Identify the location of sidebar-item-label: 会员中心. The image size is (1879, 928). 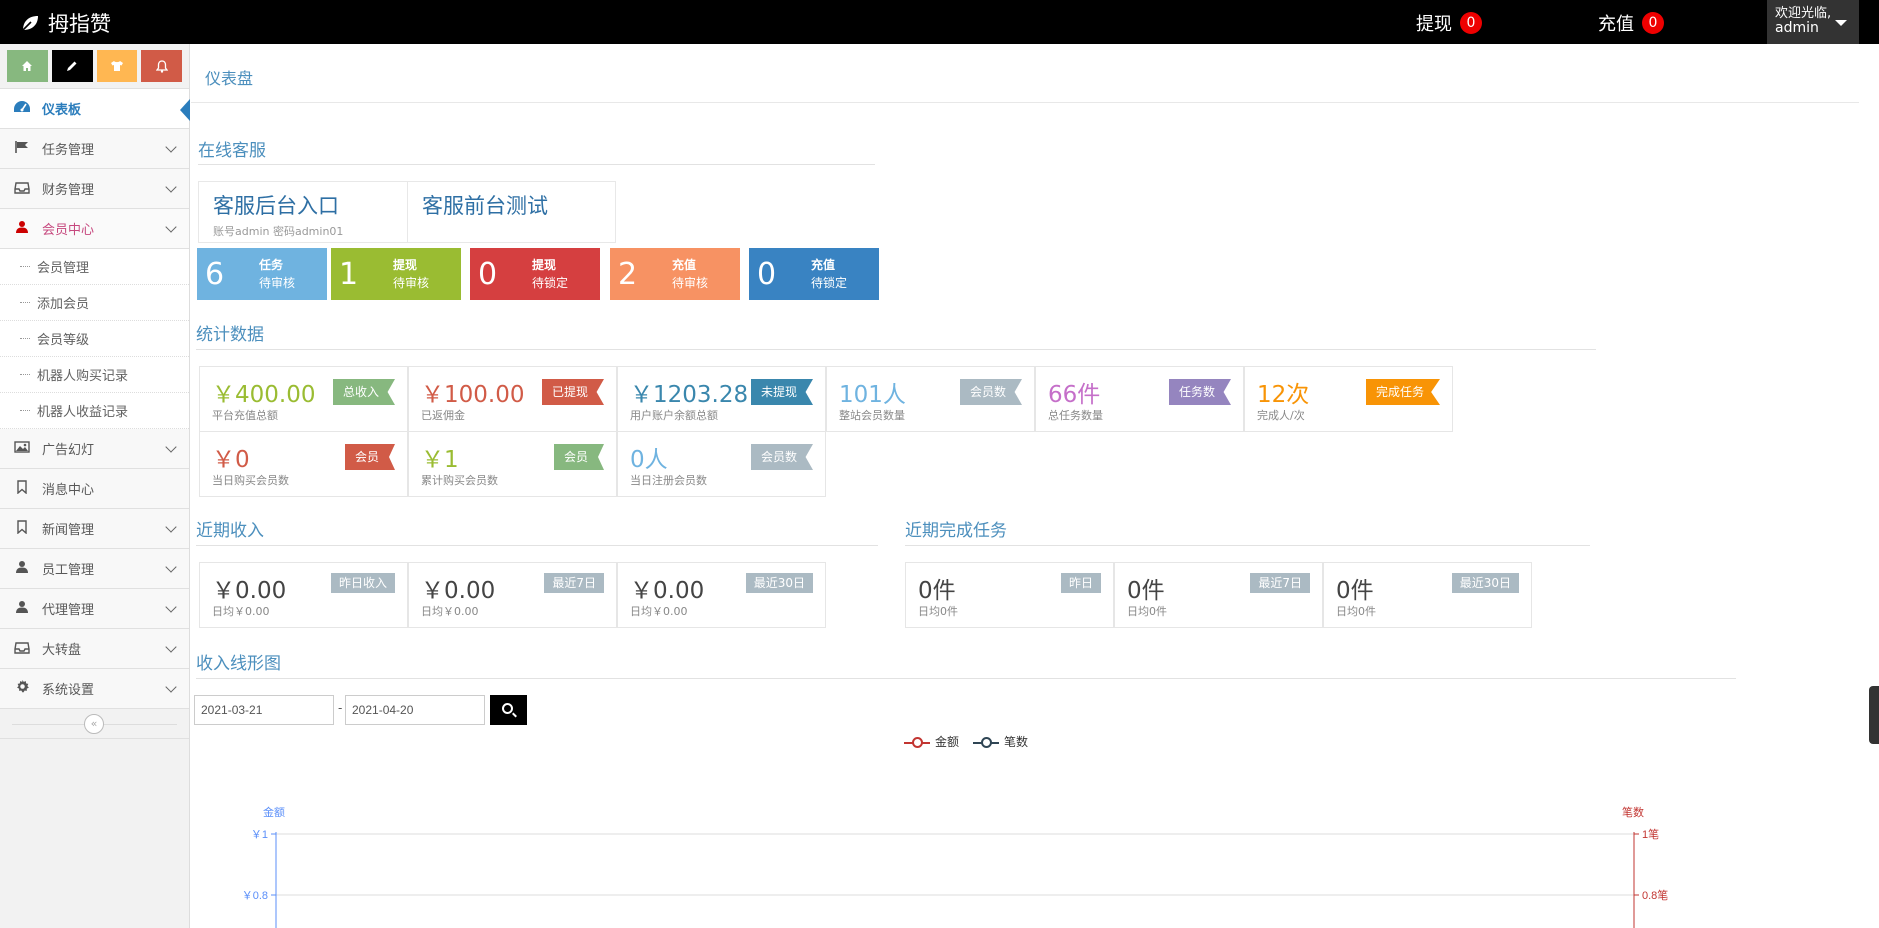
(68, 230).